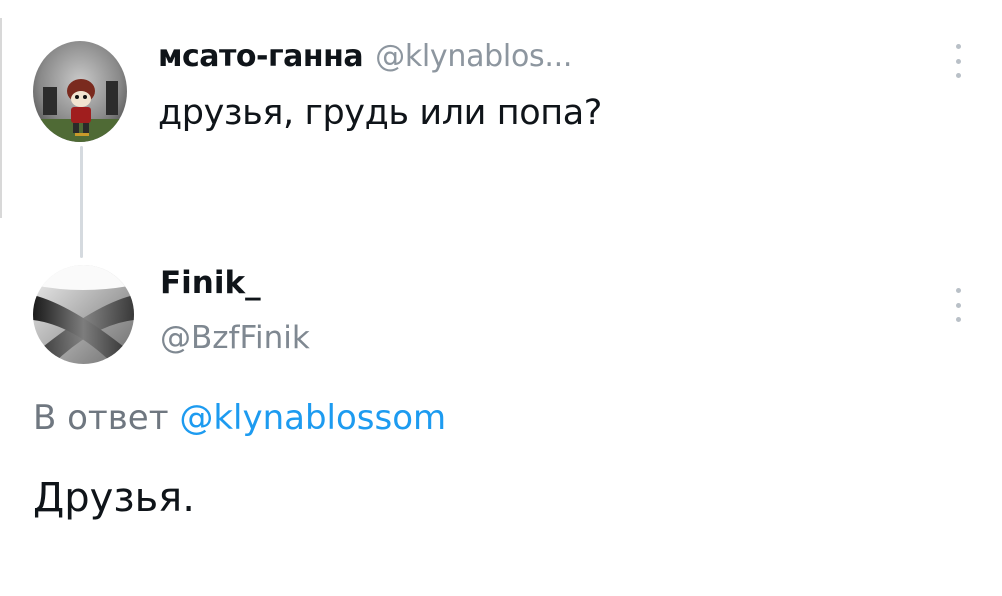 The image size is (1002, 596). I want to click on replying-to-label: В ответ, so click(101, 418).